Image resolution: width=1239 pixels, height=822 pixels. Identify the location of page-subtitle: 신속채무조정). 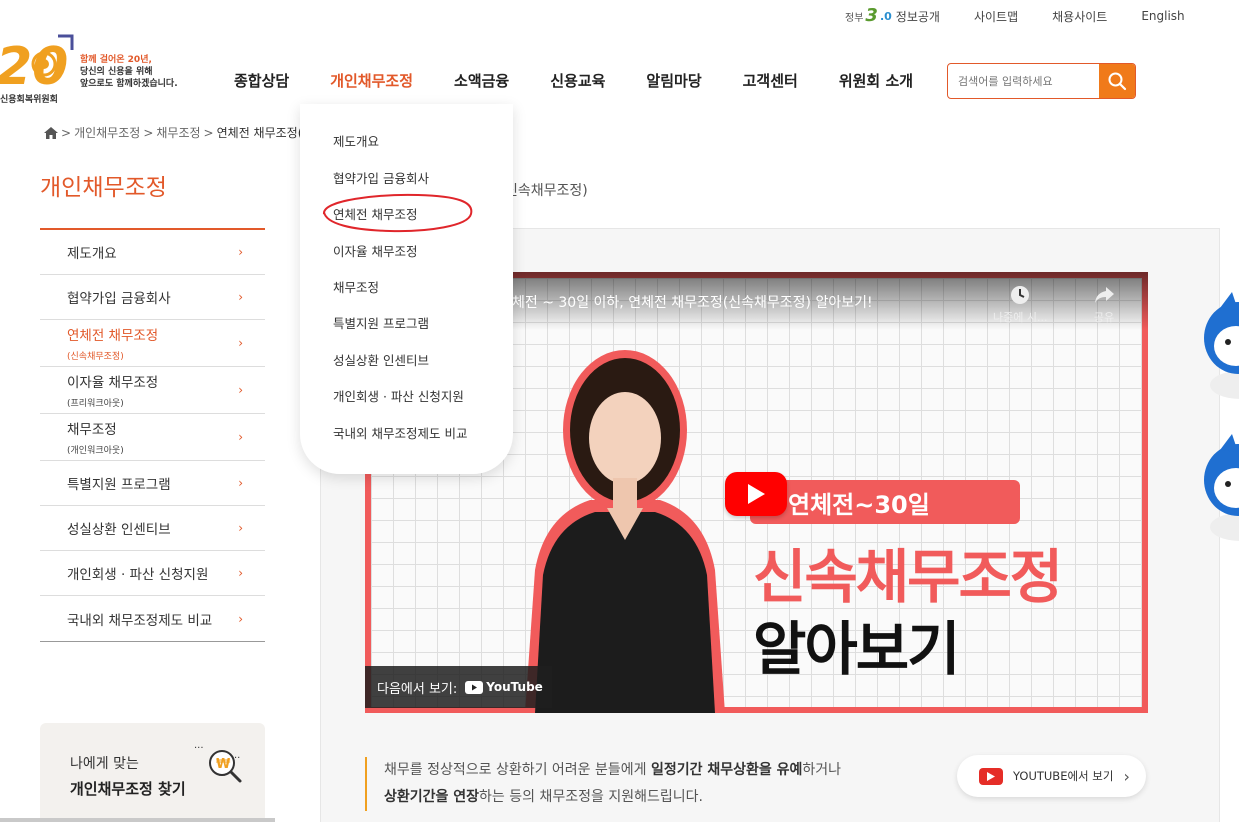
(546, 191).